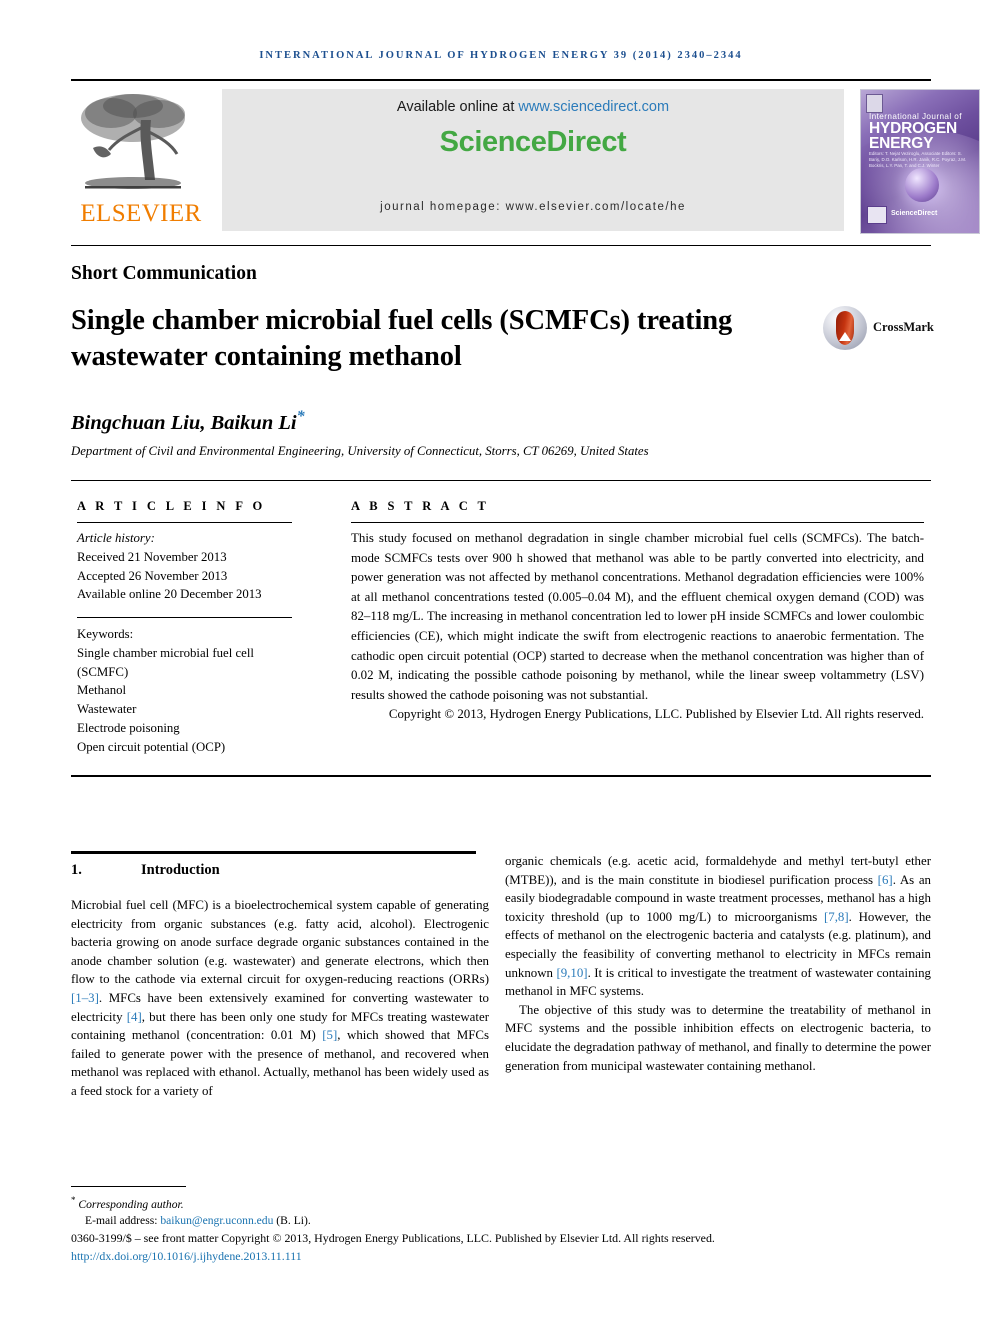 The image size is (992, 1323). I want to click on section-number: 1., so click(76, 870).